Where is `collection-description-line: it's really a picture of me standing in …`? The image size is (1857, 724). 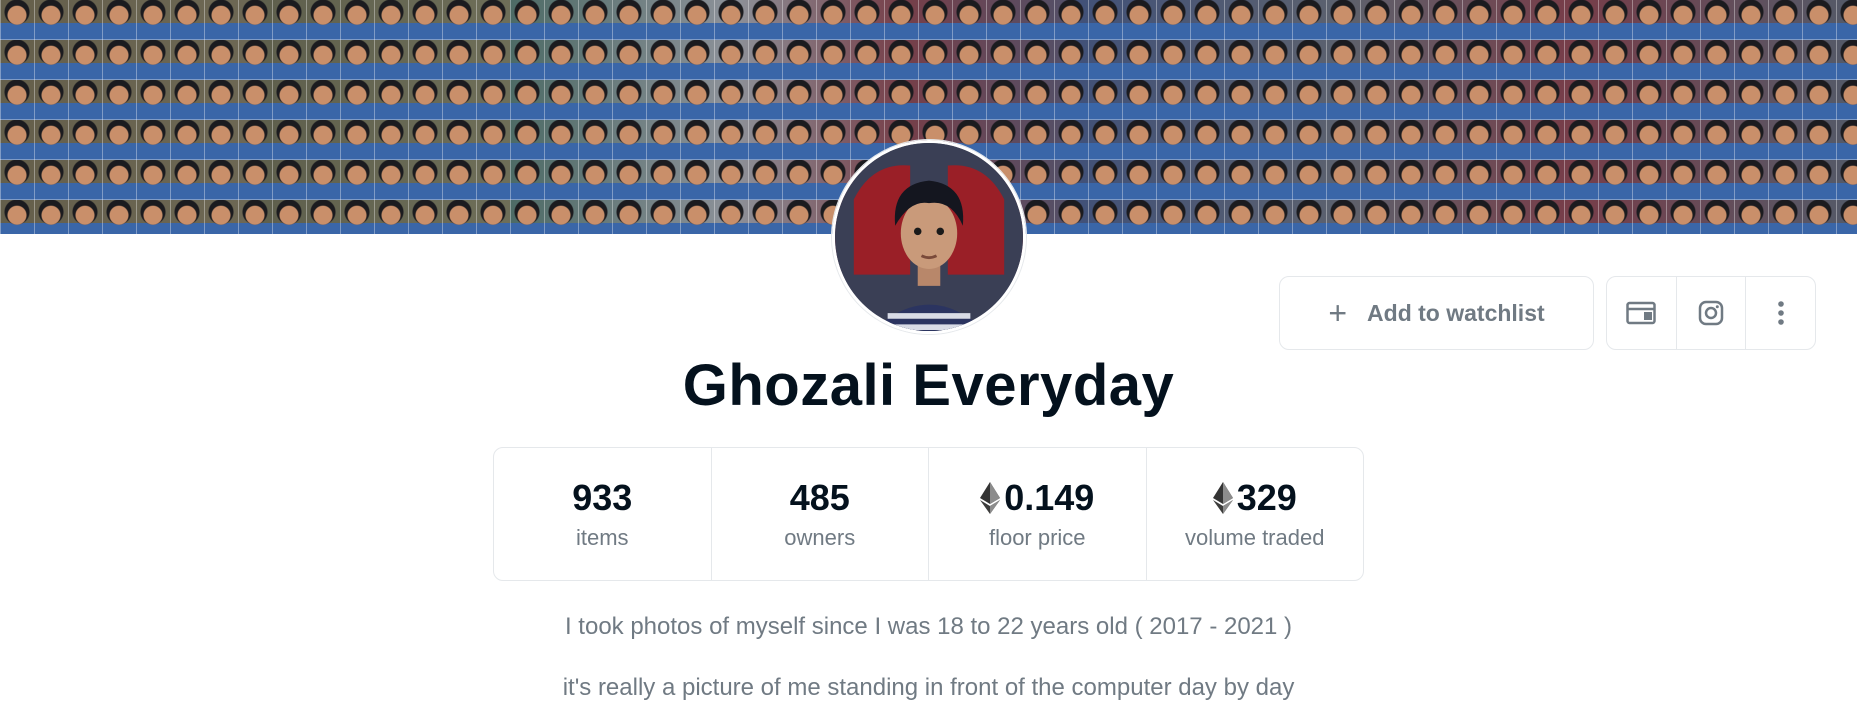 collection-description-line: it's really a picture of me standing in … is located at coordinates (928, 687).